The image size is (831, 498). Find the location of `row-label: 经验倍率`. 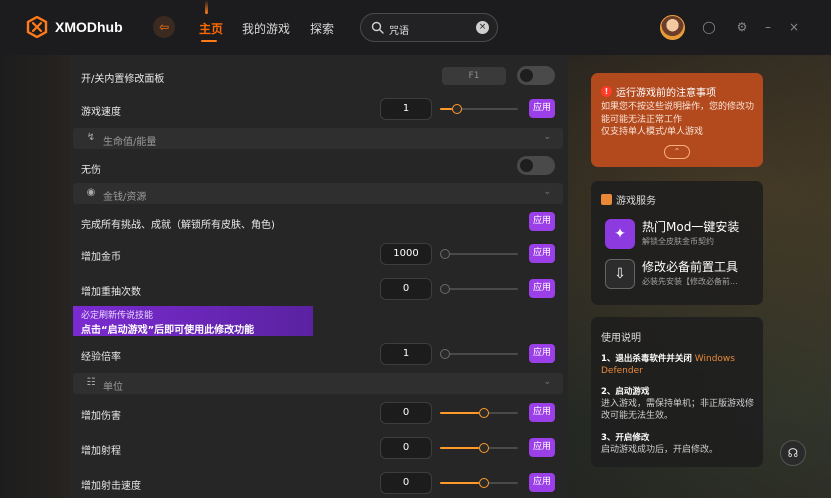

row-label: 经验倍率 is located at coordinates (101, 357).